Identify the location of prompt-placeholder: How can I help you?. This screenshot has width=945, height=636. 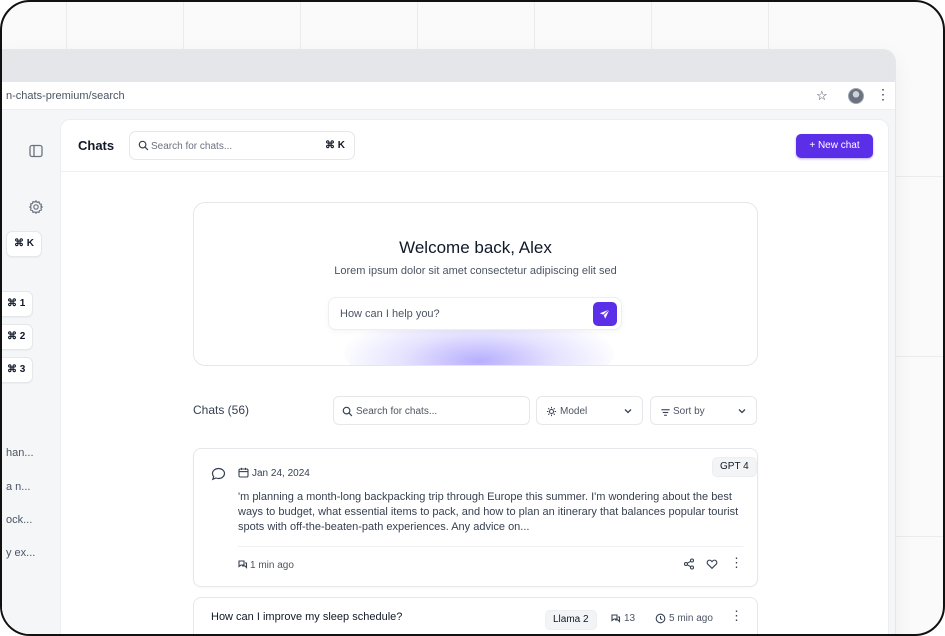
(390, 314).